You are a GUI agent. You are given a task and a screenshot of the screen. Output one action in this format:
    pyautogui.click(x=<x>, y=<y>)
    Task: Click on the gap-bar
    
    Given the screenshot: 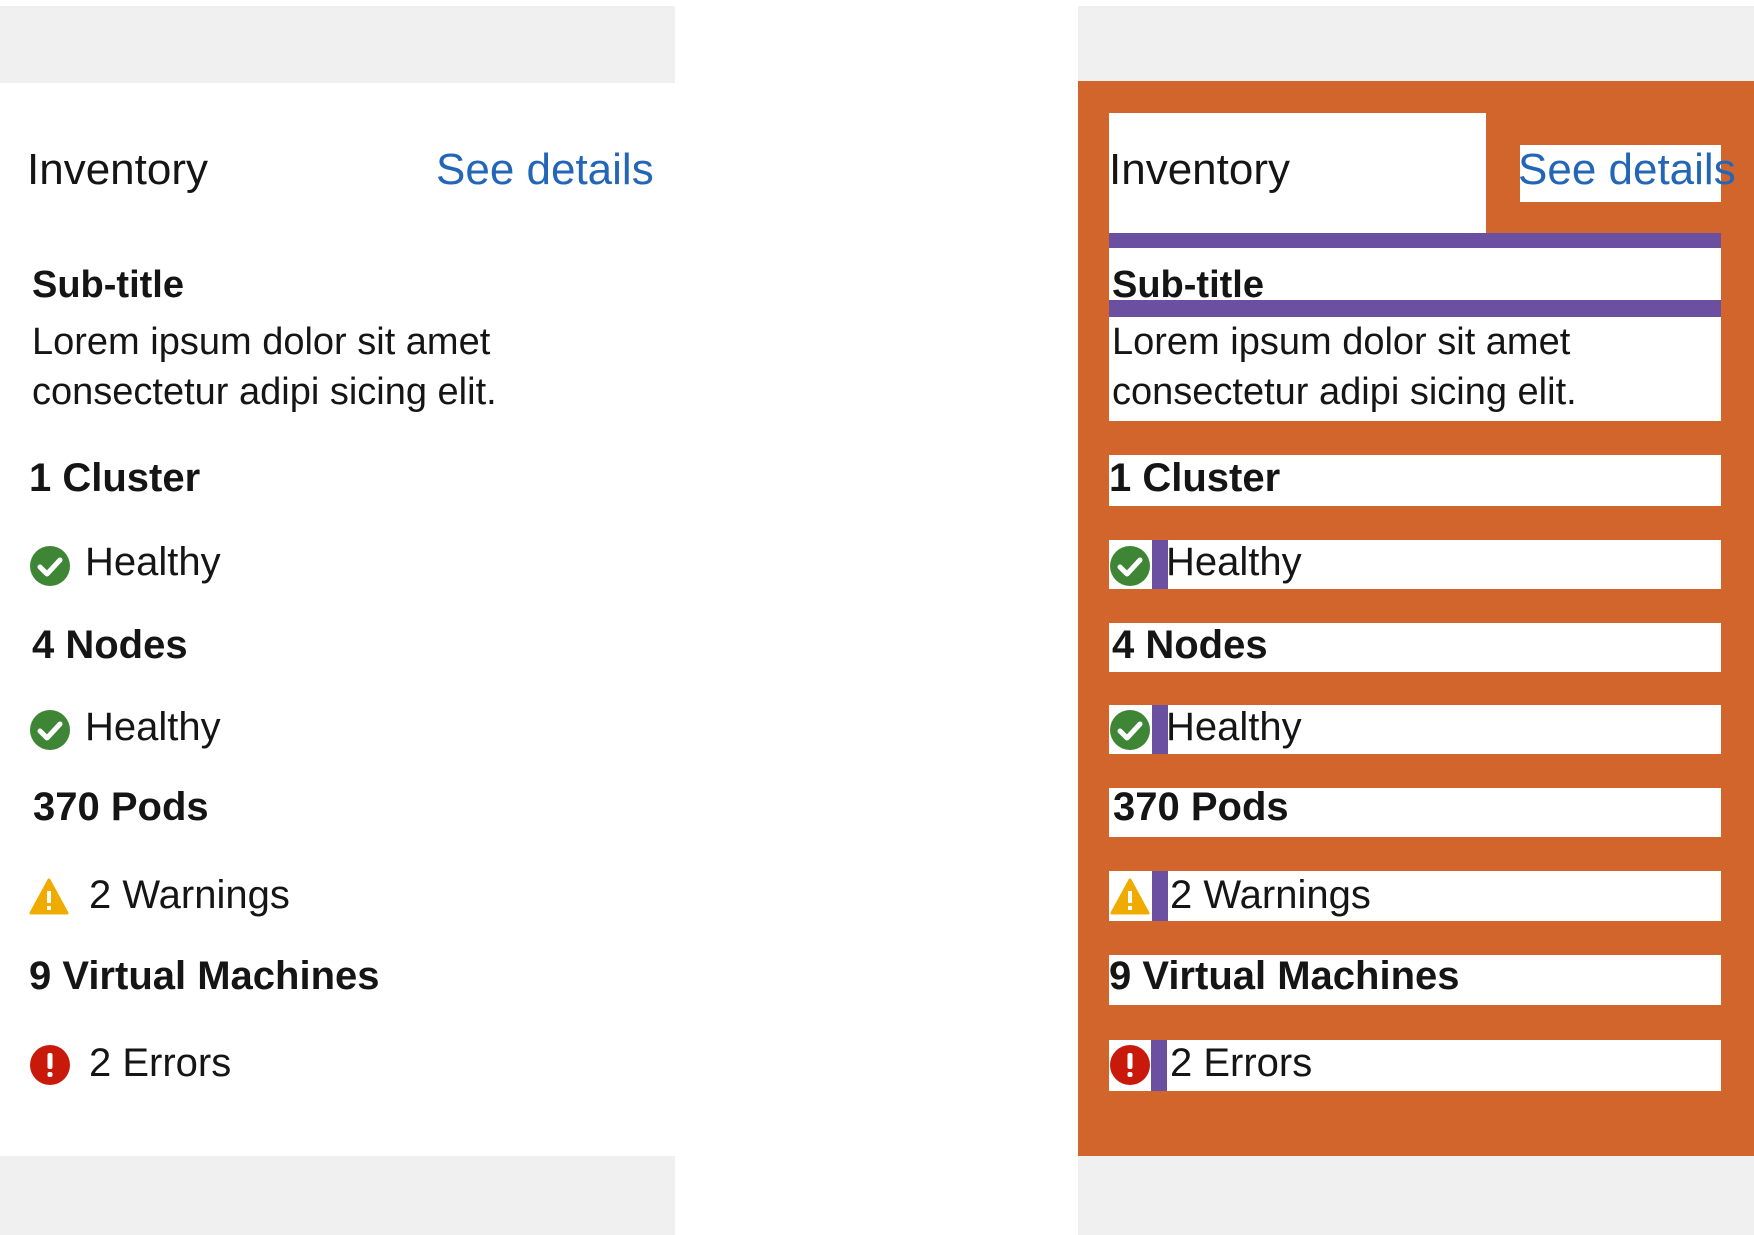 What is the action you would take?
    pyautogui.click(x=1415, y=240)
    